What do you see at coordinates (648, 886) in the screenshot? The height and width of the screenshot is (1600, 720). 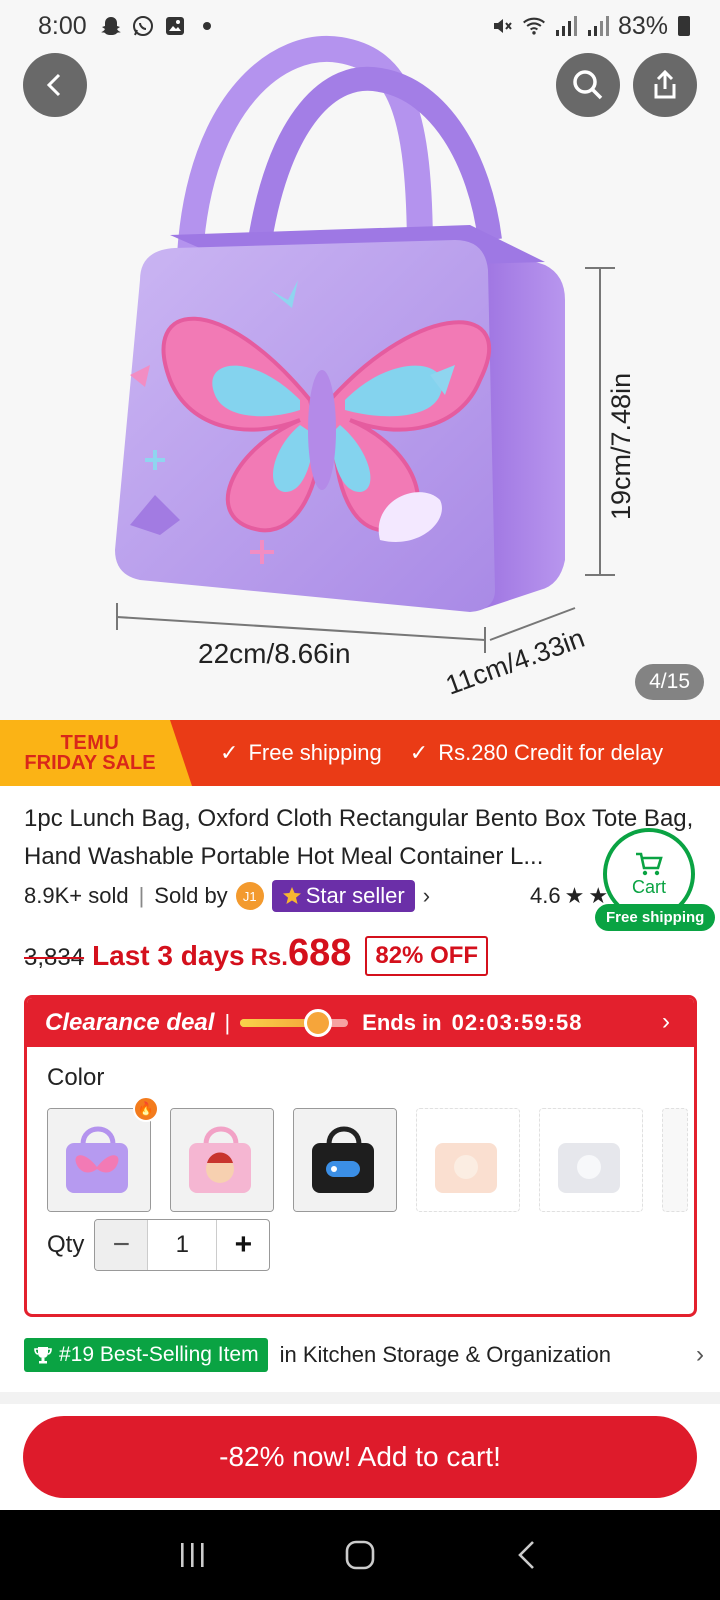 I see `cart-label: Cart` at bounding box center [648, 886].